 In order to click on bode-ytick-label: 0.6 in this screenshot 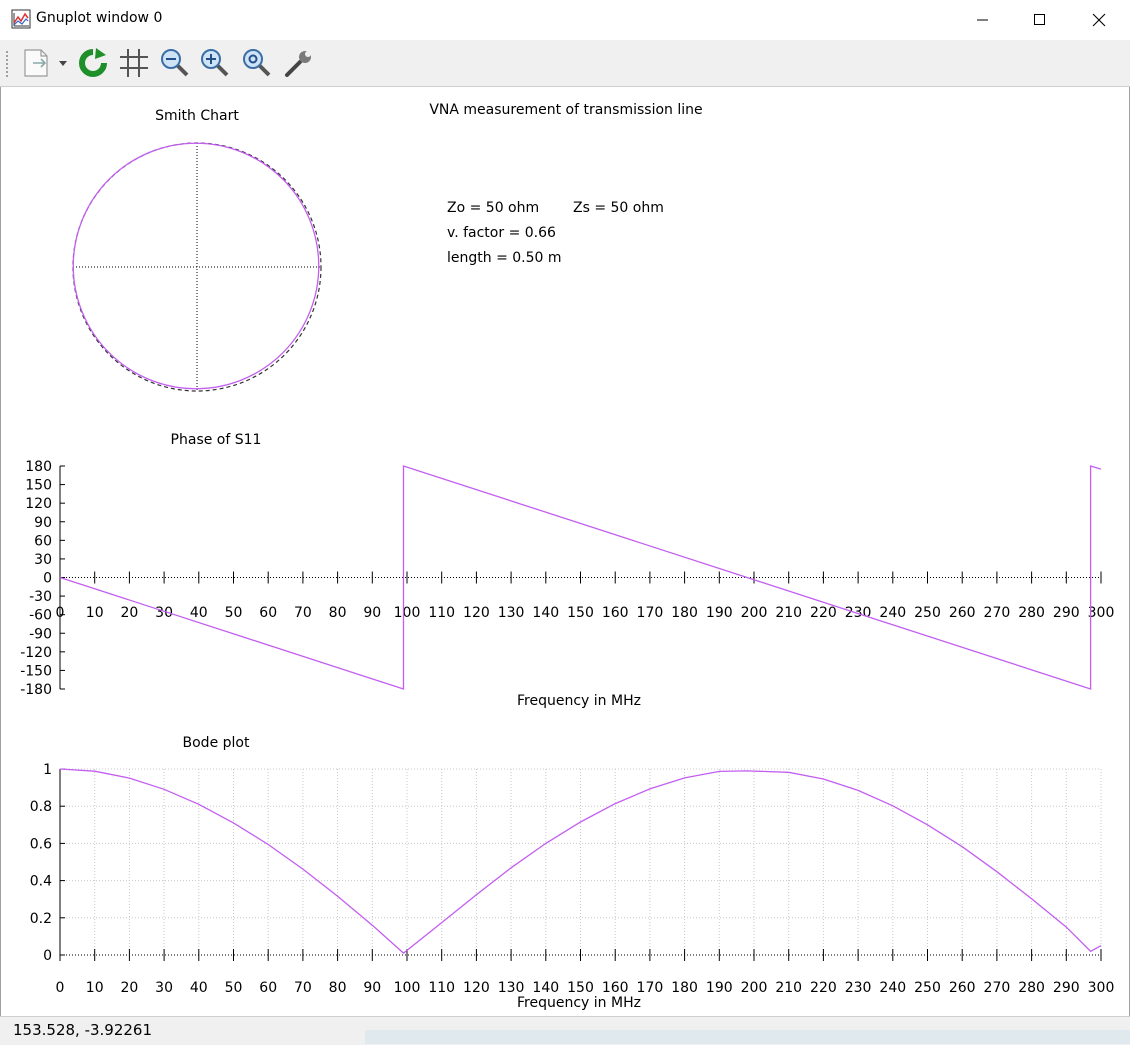, I will do `click(41, 844)`.